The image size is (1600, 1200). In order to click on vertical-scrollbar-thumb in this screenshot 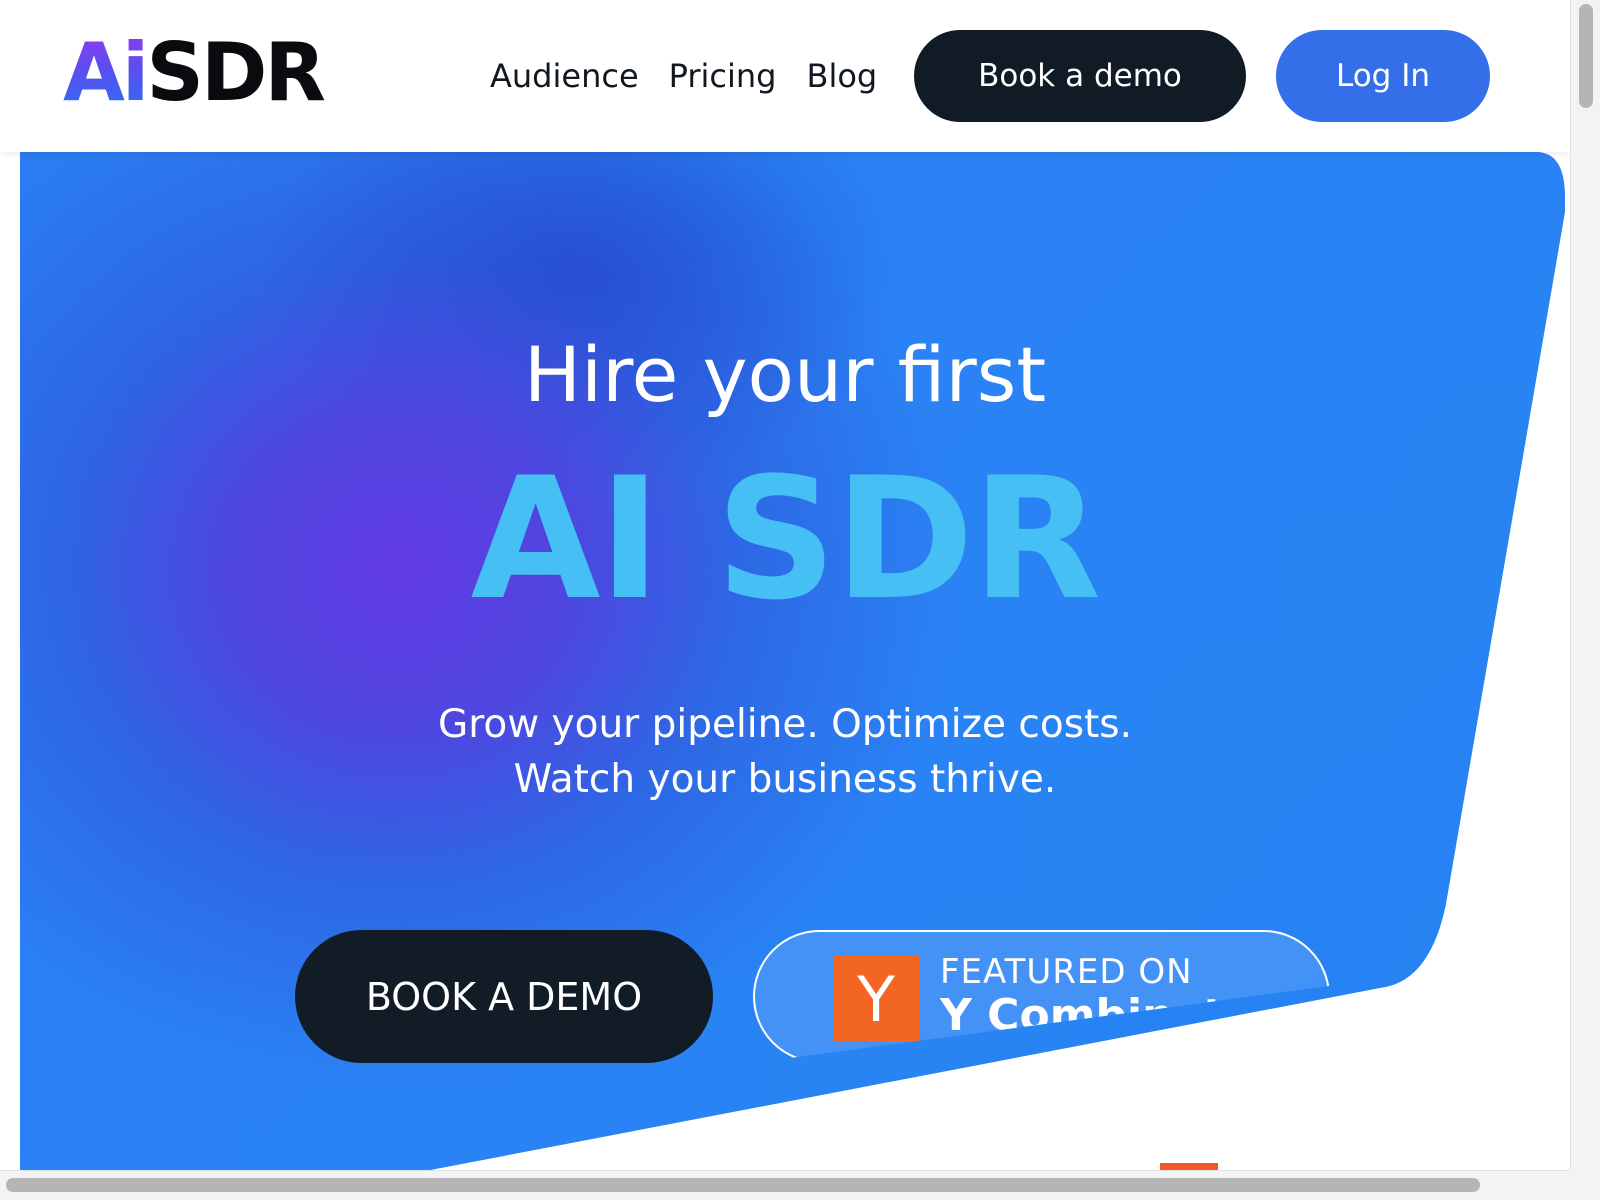, I will do `click(1586, 56)`.